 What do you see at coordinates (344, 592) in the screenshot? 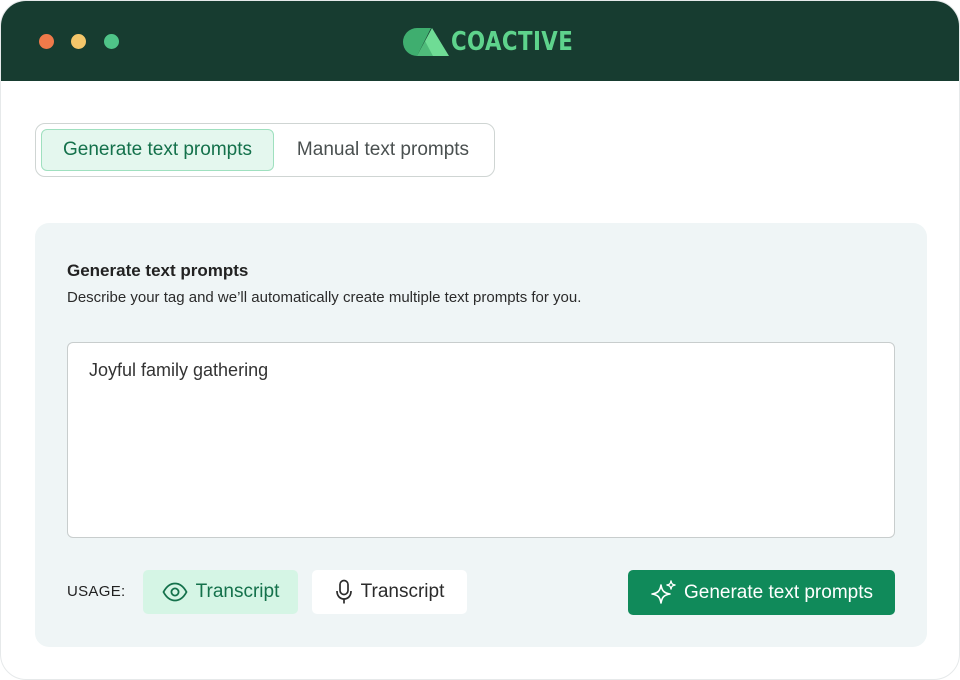
I see `microphone-icon` at bounding box center [344, 592].